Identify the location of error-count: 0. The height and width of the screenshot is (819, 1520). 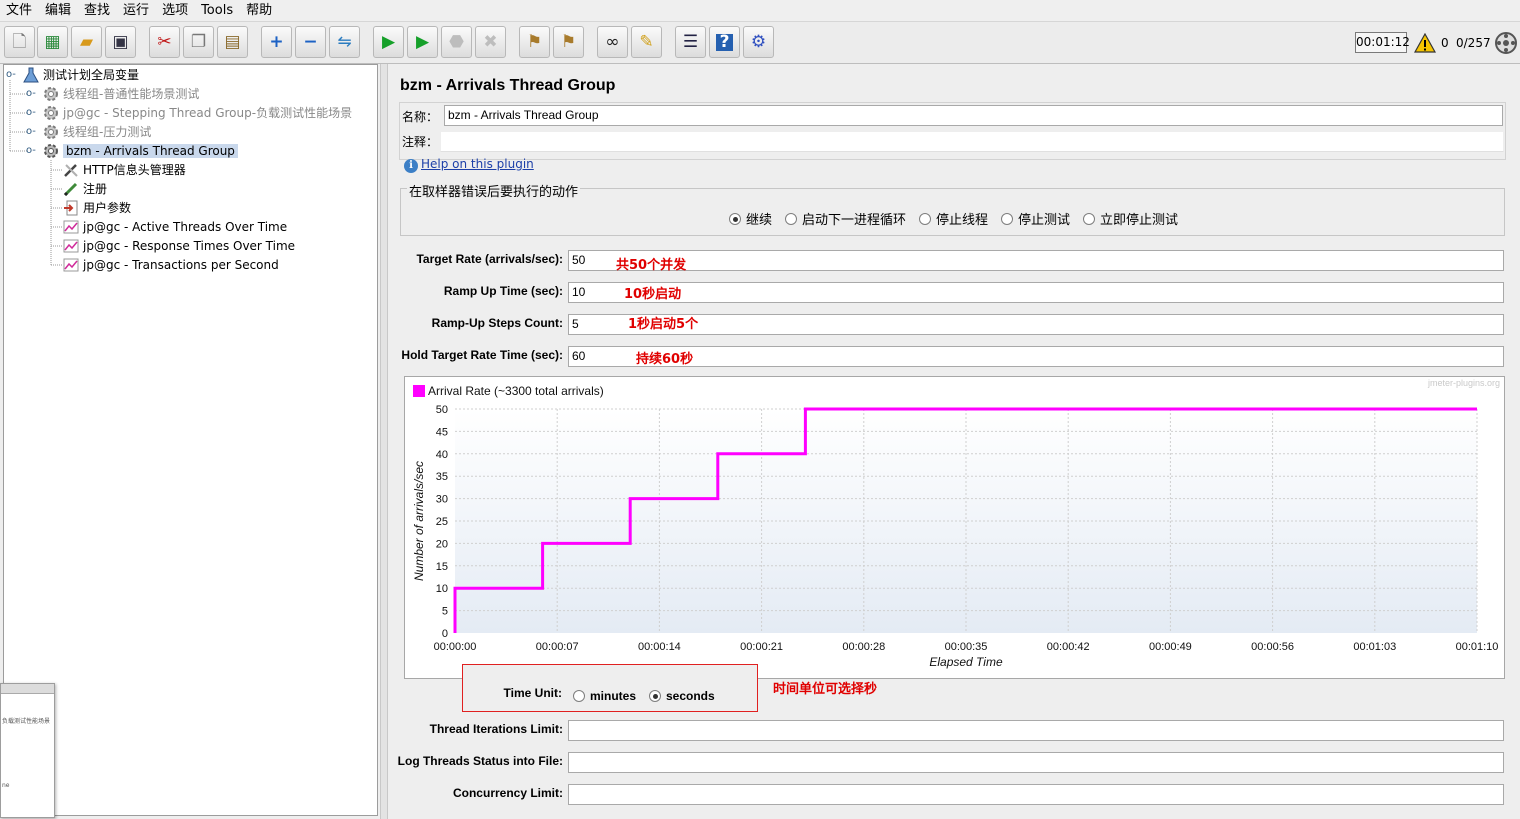
(1445, 43).